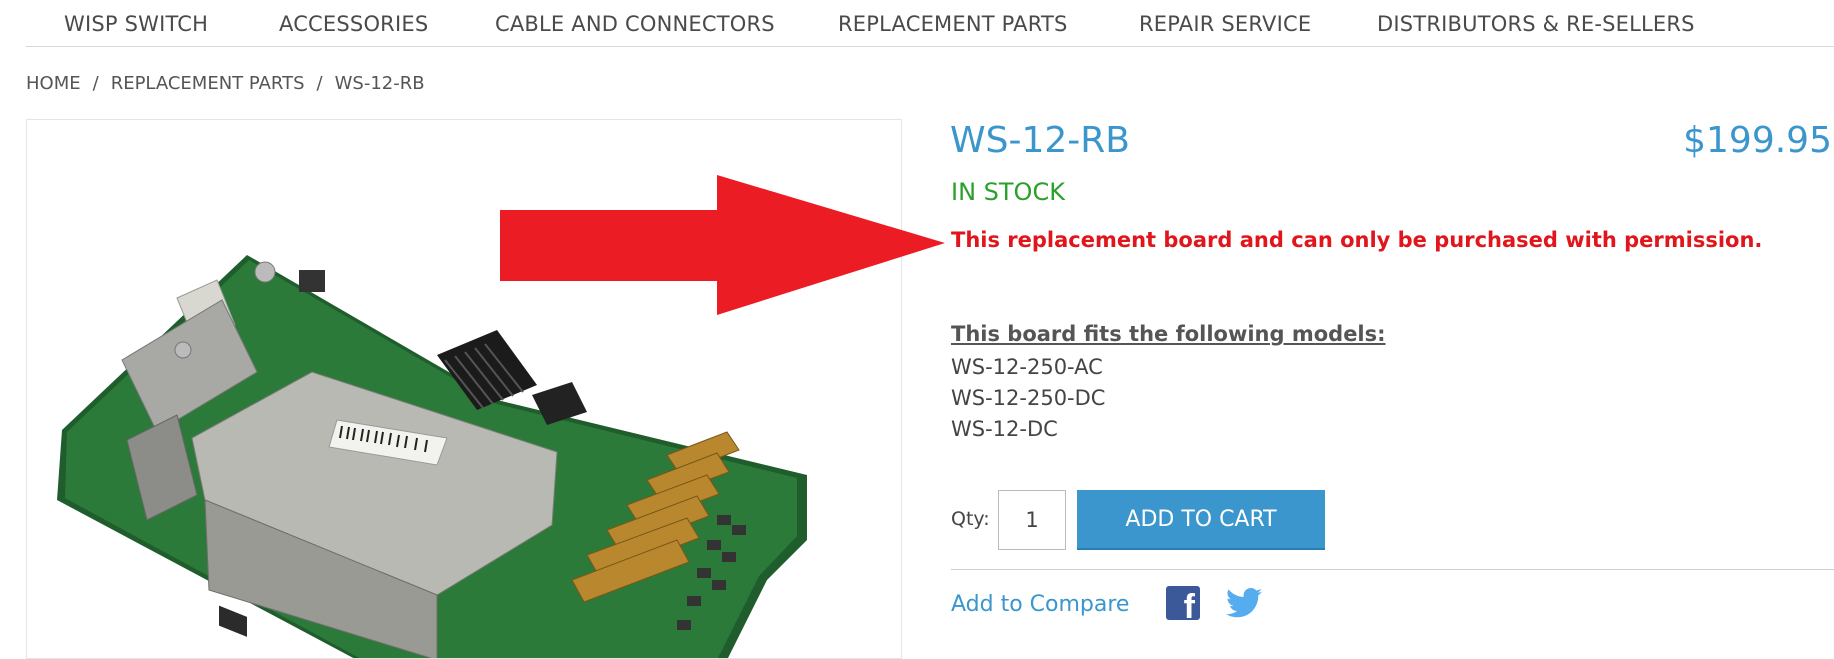 This screenshot has width=1834, height=659. I want to click on compatible-models-heading: This board fits the following models:, so click(1168, 334).